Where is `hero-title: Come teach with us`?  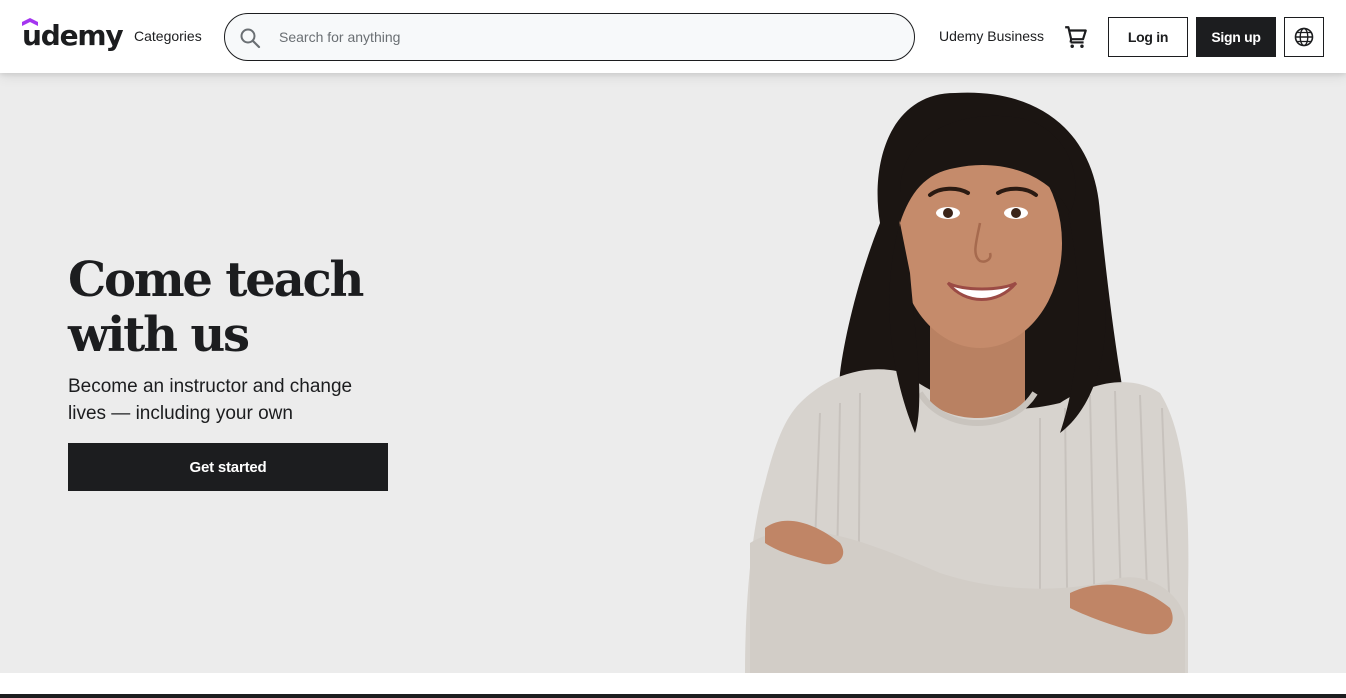 hero-title: Come teach with us is located at coordinates (278, 308).